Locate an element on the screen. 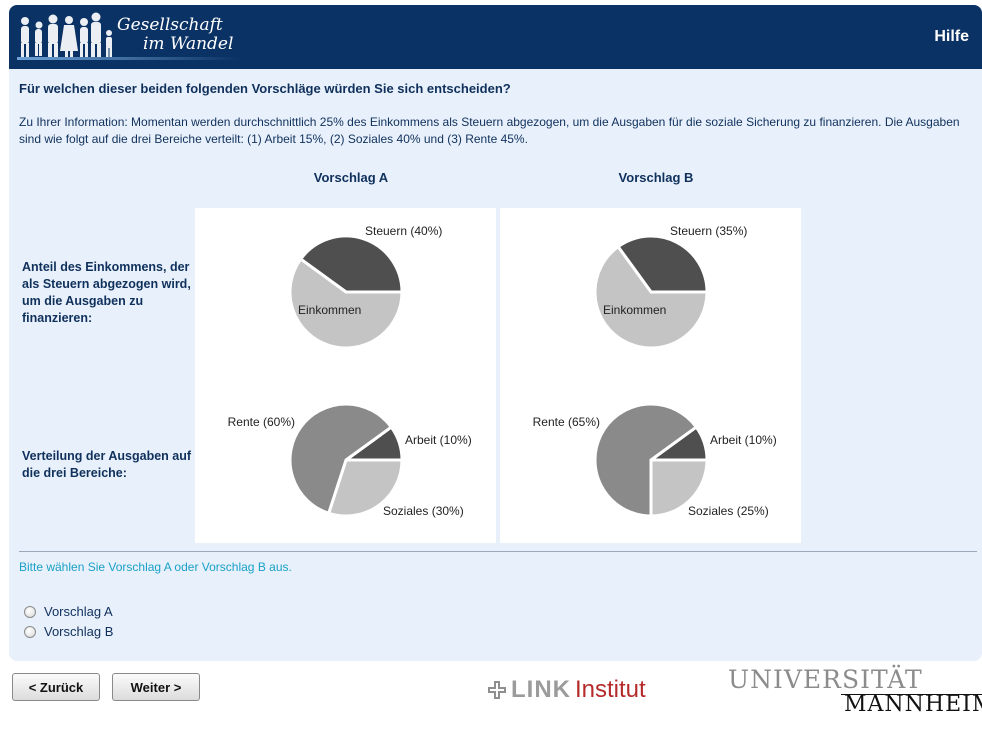 Image resolution: width=982 pixels, height=742 pixels. option-label-b: Vorschlag B is located at coordinates (79, 631).